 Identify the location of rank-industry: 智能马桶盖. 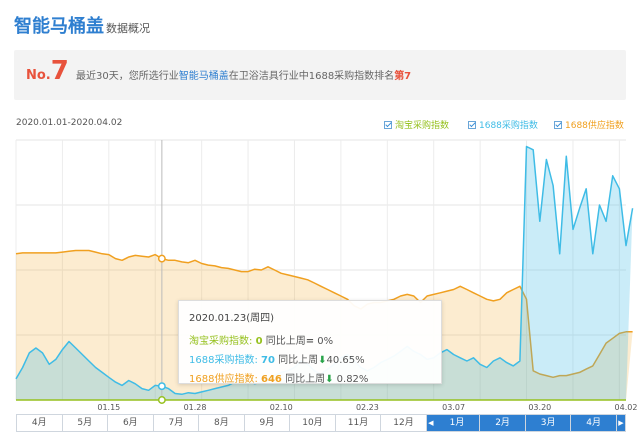
(203, 76).